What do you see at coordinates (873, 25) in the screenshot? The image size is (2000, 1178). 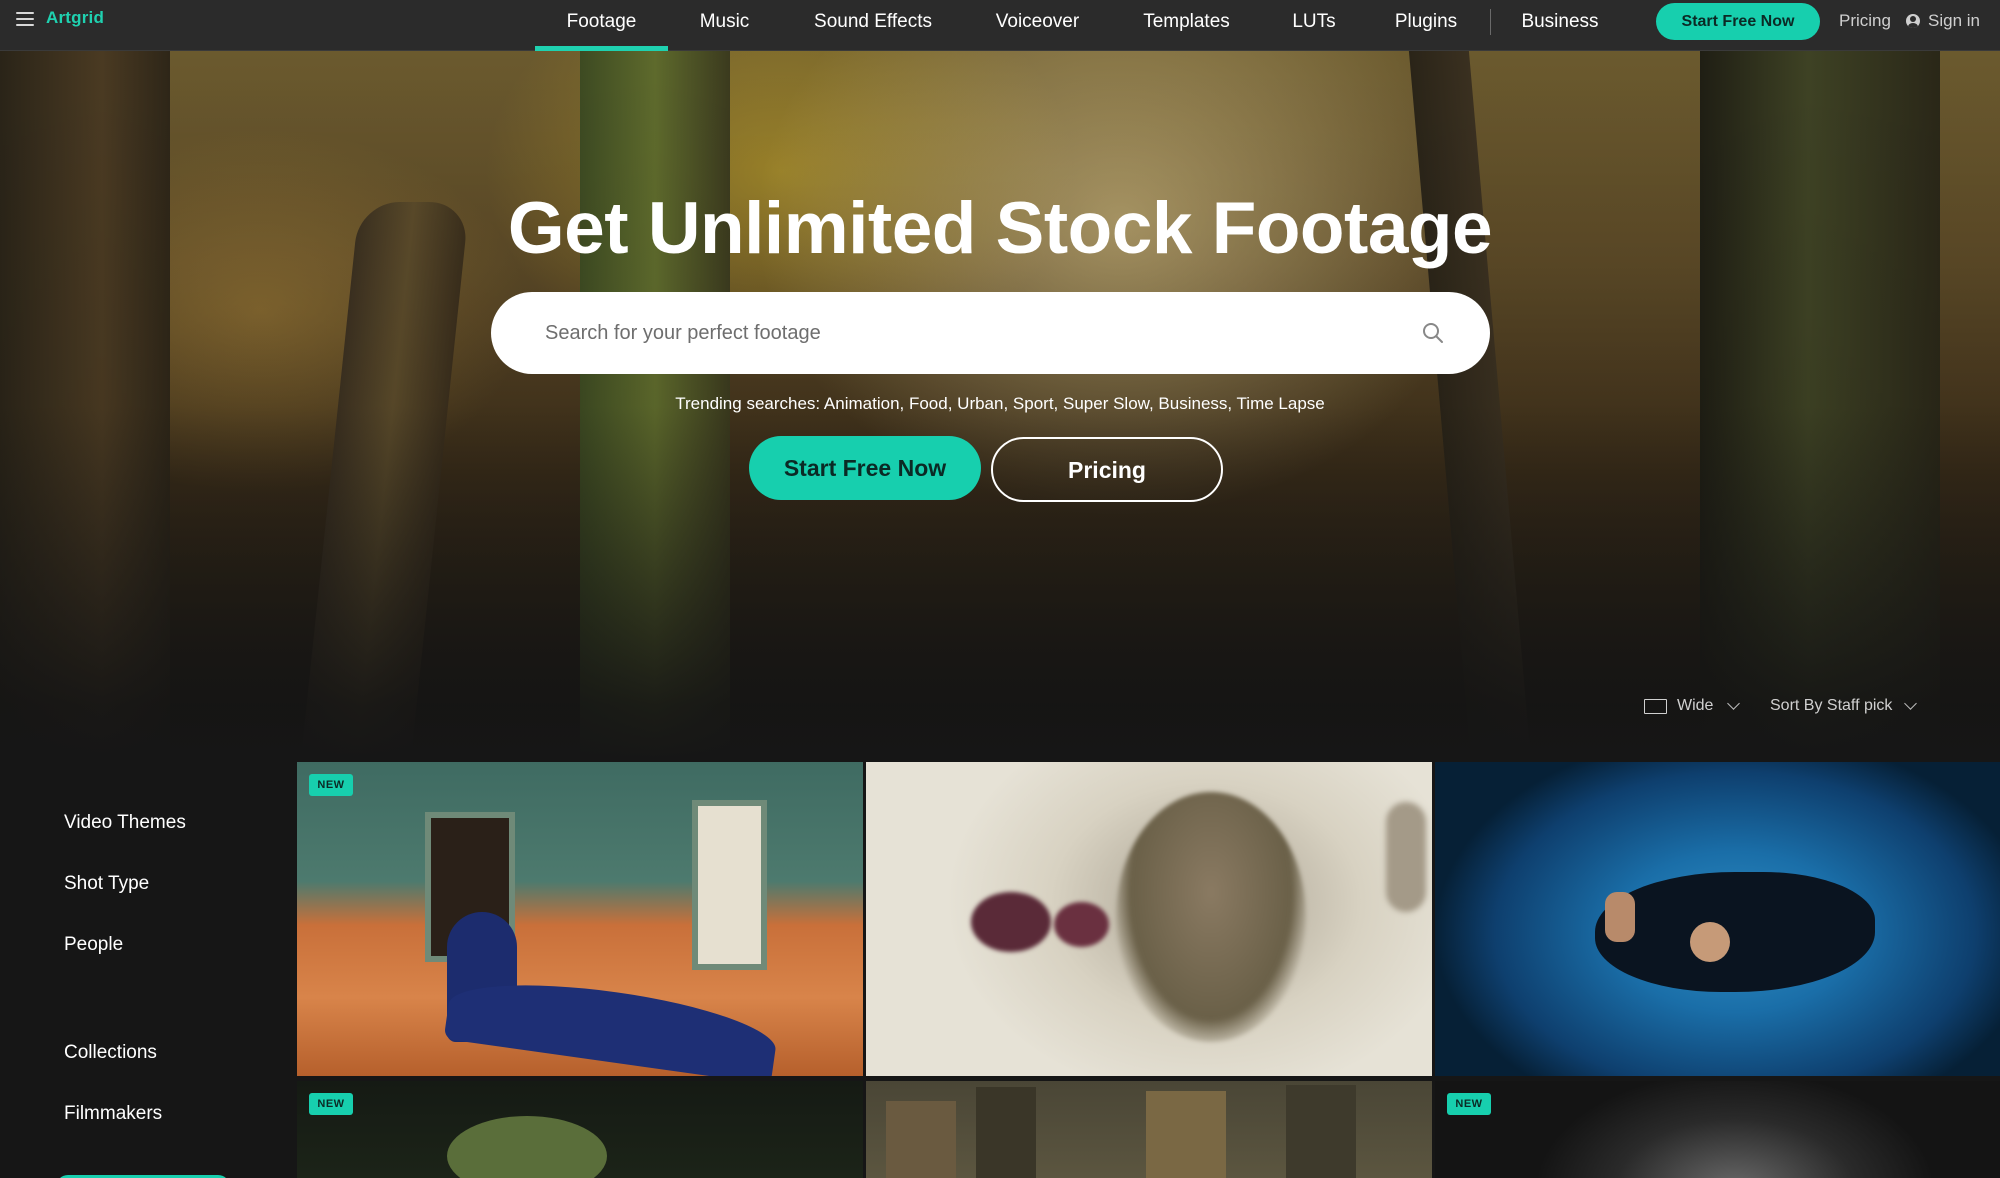 I see `tab-sound-effects: Sound Effects` at bounding box center [873, 25].